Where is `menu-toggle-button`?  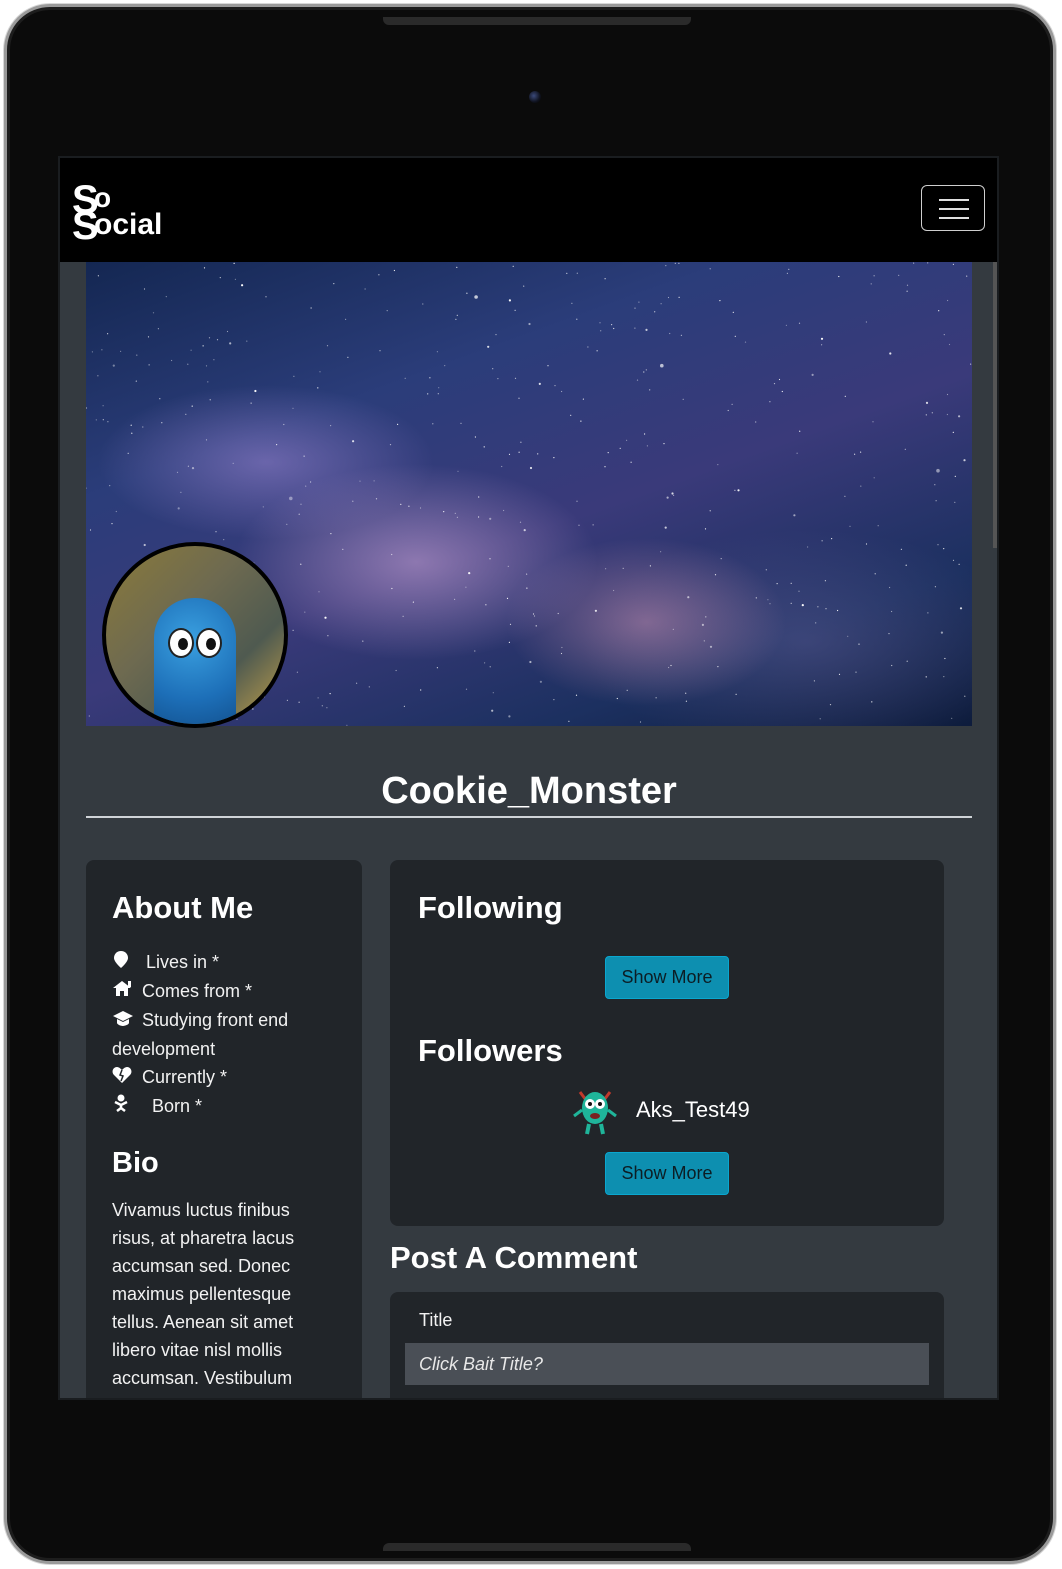
menu-toggle-button is located at coordinates (953, 208).